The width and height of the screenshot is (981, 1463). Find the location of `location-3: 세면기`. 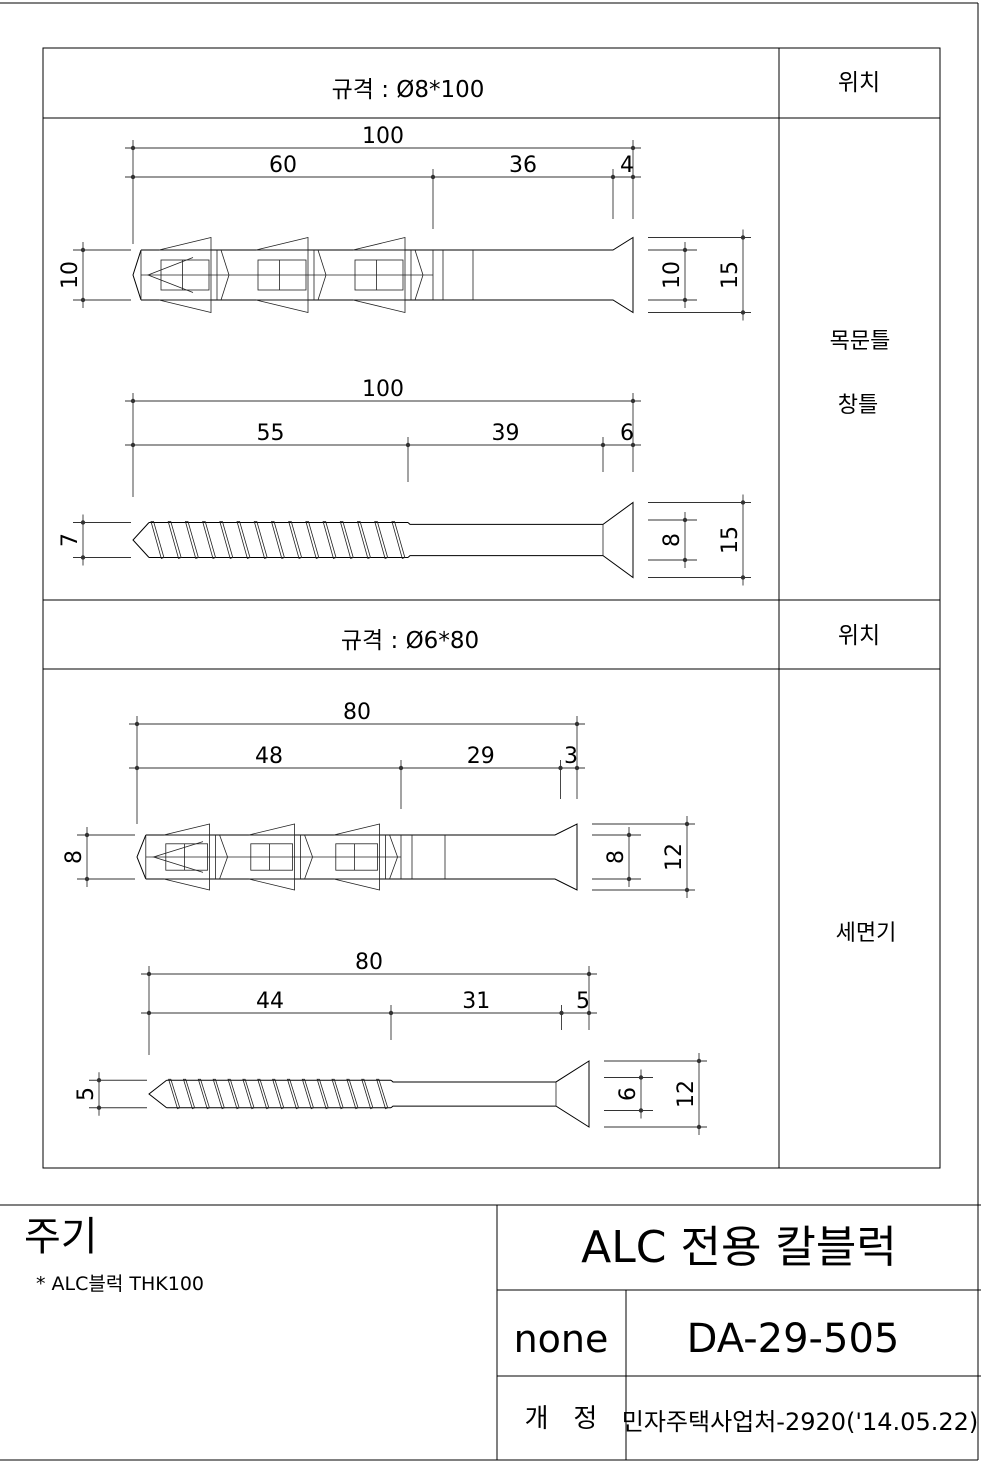

location-3: 세면기 is located at coordinates (866, 933).